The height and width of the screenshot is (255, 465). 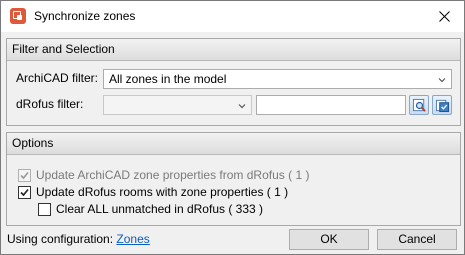 I want to click on drofus-filter-text-input, so click(x=331, y=105).